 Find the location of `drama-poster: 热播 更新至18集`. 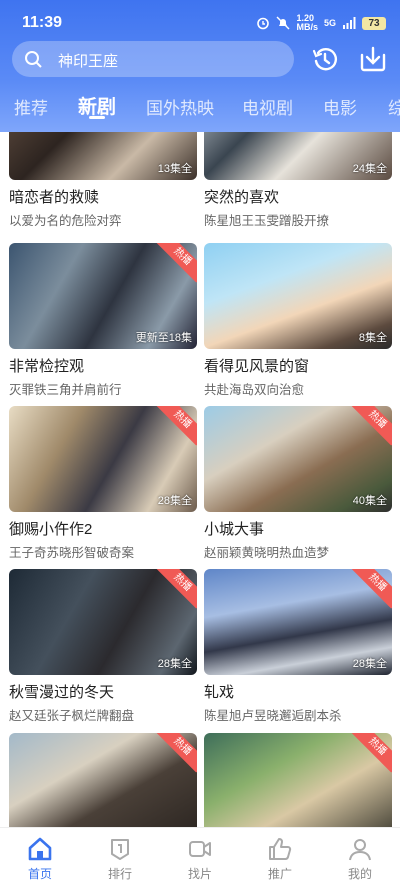

drama-poster: 热播 更新至18集 is located at coordinates (103, 296).